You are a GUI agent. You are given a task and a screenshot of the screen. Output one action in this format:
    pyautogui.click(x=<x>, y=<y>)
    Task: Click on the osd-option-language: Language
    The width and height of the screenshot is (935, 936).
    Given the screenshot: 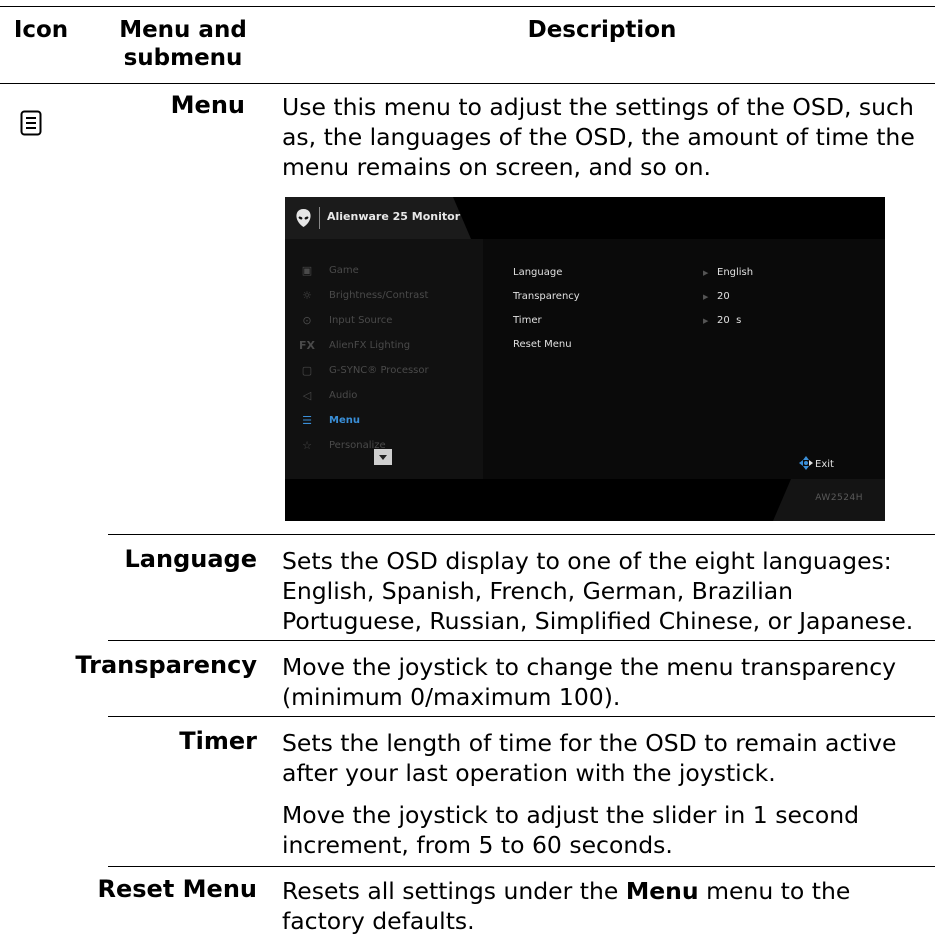 What is the action you would take?
    pyautogui.click(x=537, y=272)
    